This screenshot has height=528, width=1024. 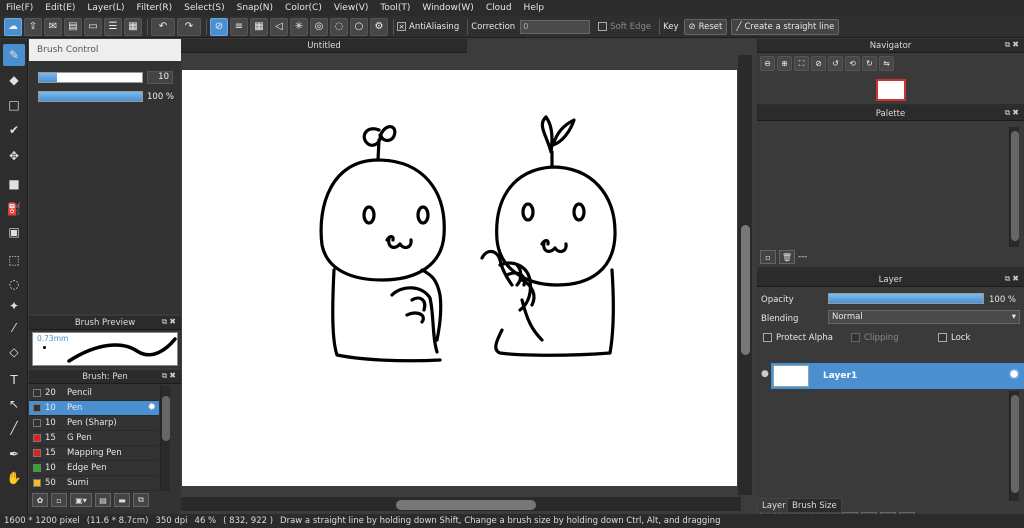 I want to click on clipping-option: Clipping, so click(x=875, y=338).